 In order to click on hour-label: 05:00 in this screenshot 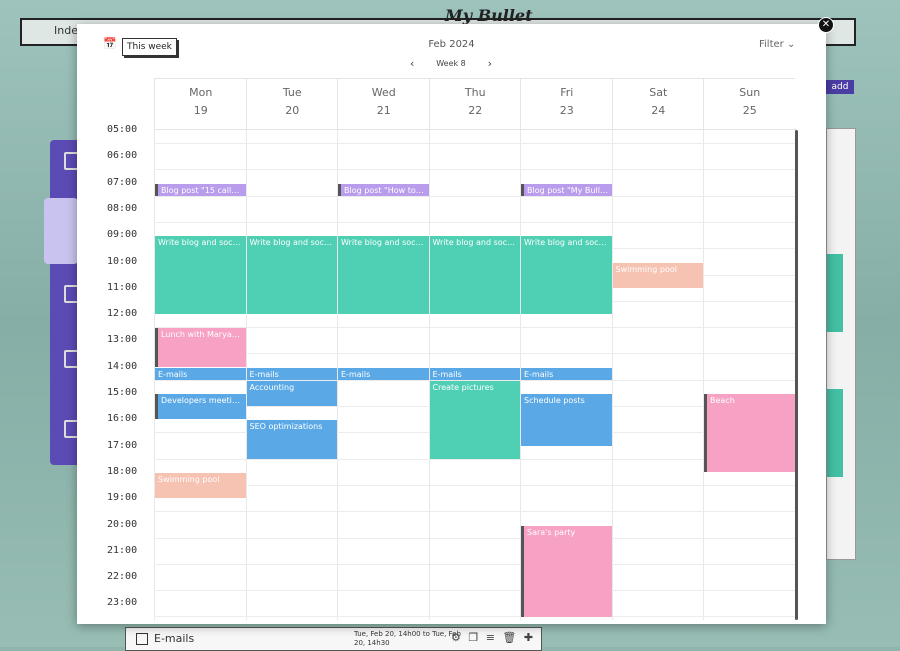, I will do `click(122, 129)`.